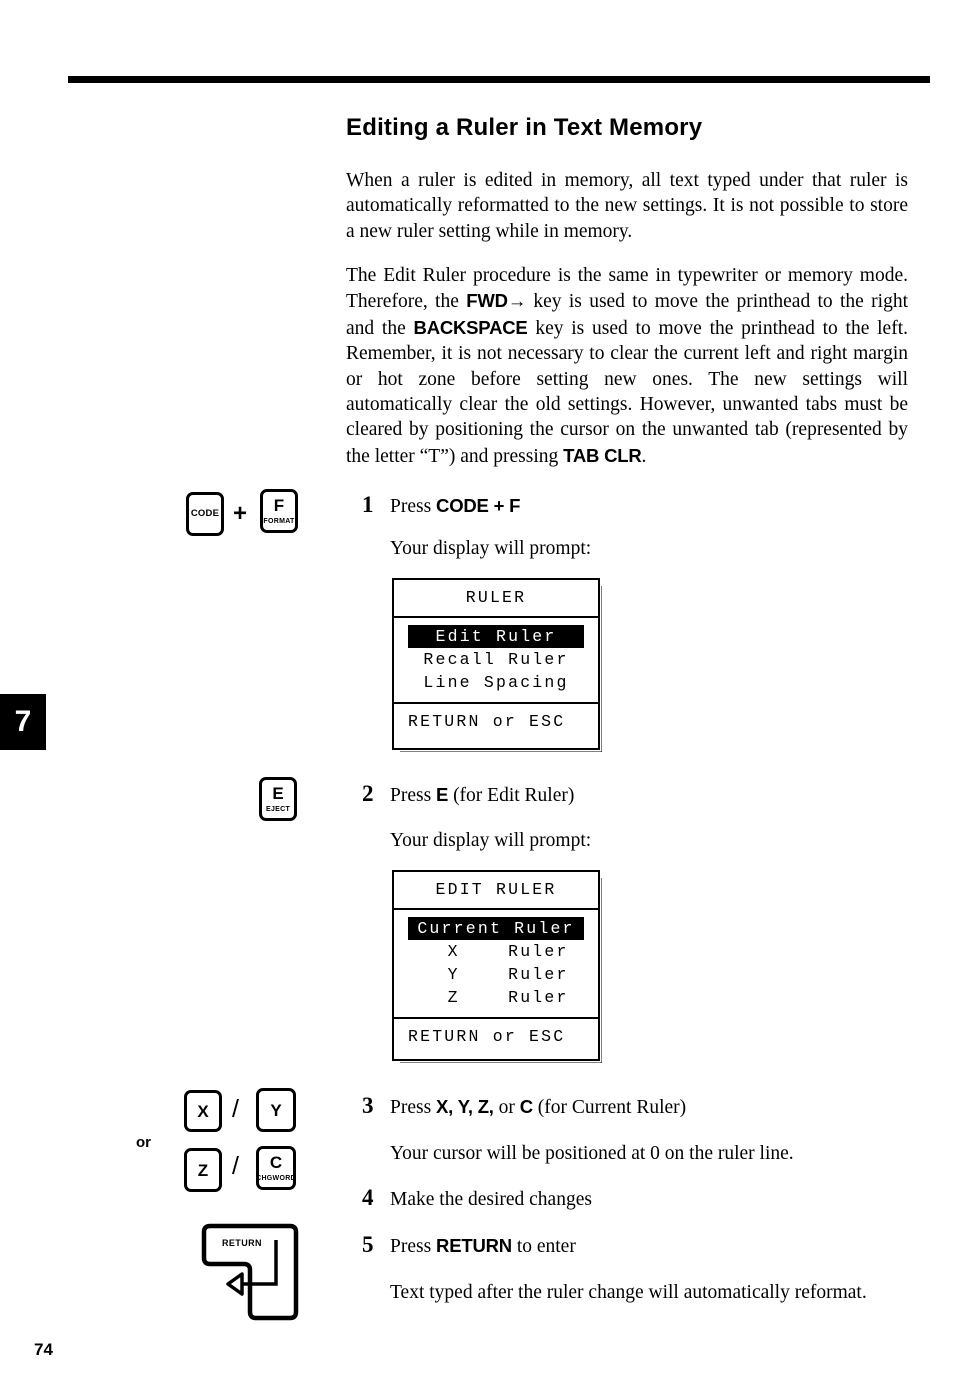  What do you see at coordinates (368, 1105) in the screenshot?
I see `step-3-number: 3` at bounding box center [368, 1105].